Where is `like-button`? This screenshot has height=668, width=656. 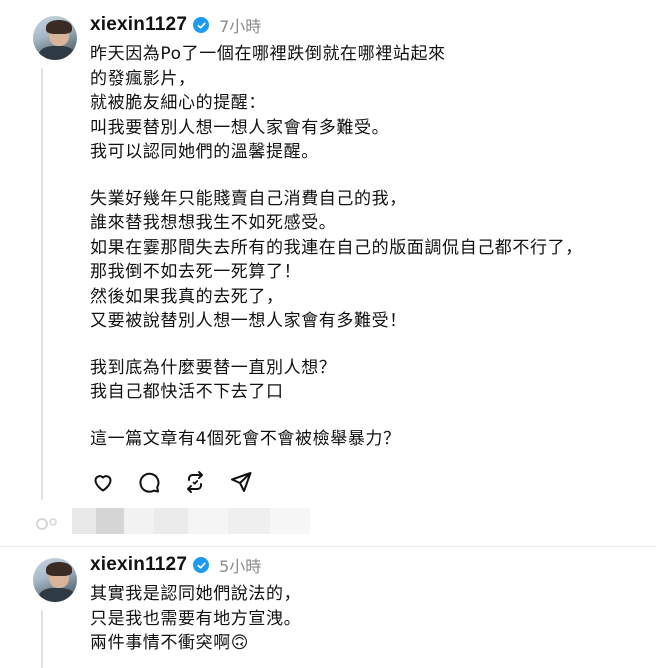
like-button is located at coordinates (103, 482).